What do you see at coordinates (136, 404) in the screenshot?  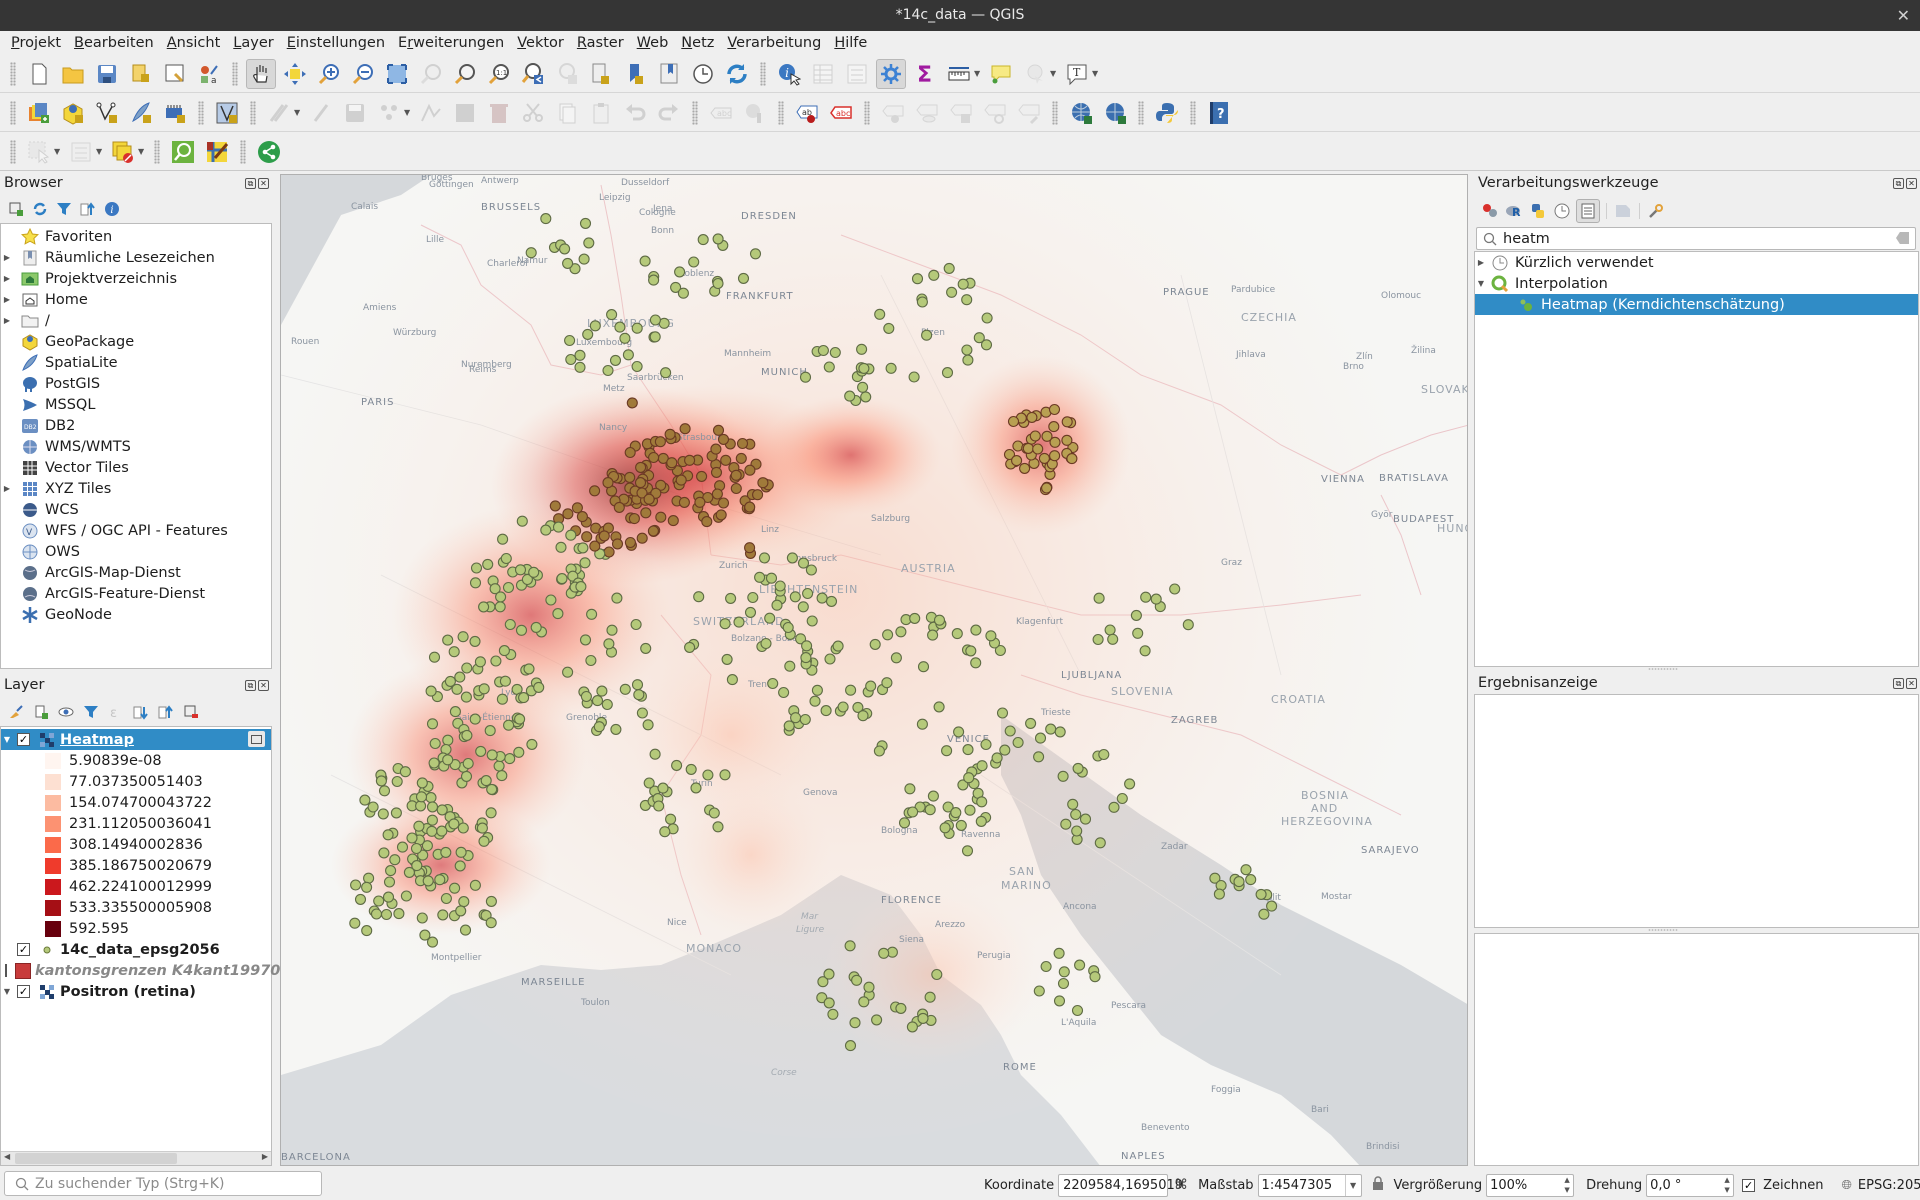 I see `browser-item-mssql: MSSQL` at bounding box center [136, 404].